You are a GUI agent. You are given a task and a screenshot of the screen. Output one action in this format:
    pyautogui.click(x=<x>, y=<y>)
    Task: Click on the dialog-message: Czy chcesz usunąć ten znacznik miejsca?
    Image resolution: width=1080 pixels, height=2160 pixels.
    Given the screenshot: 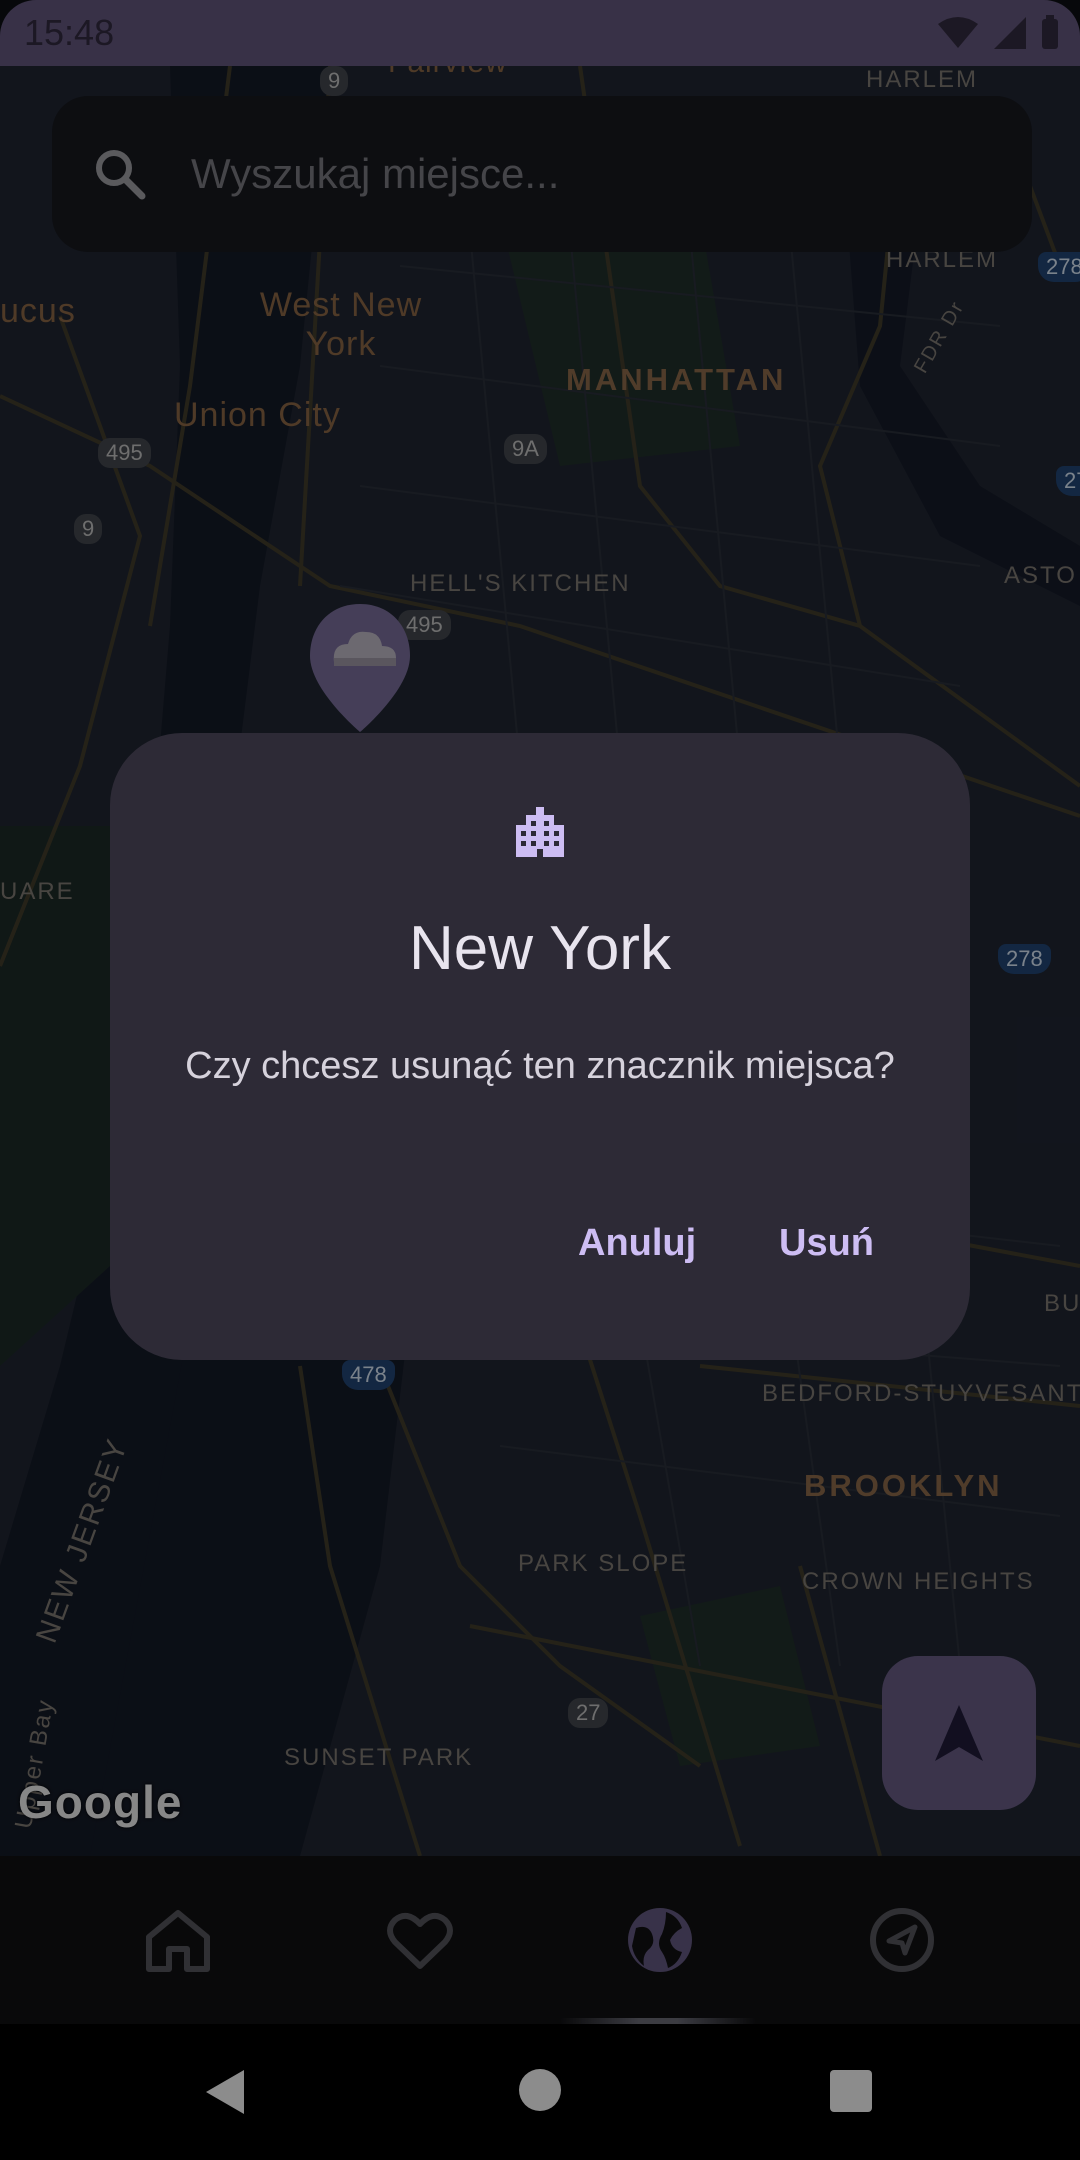 What is the action you would take?
    pyautogui.click(x=540, y=1066)
    